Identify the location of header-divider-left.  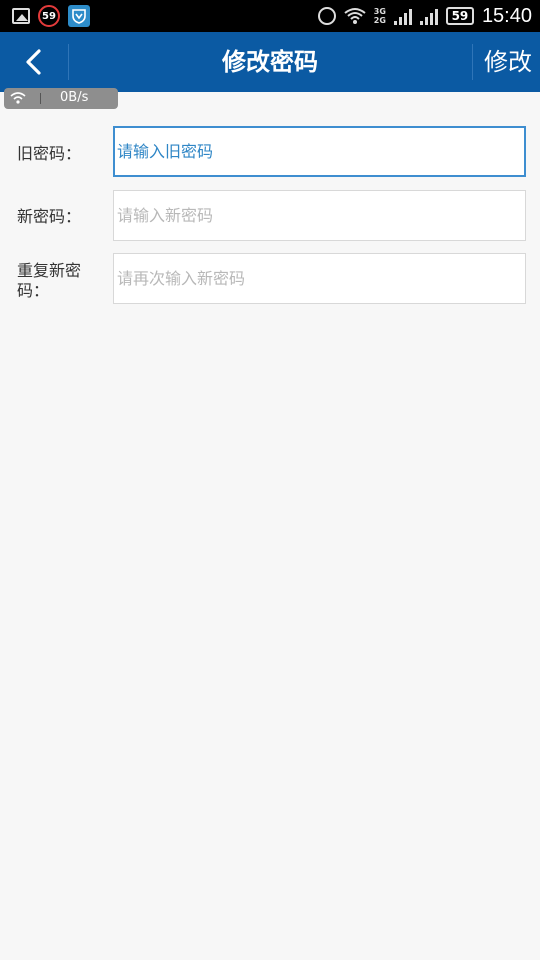
(68, 62).